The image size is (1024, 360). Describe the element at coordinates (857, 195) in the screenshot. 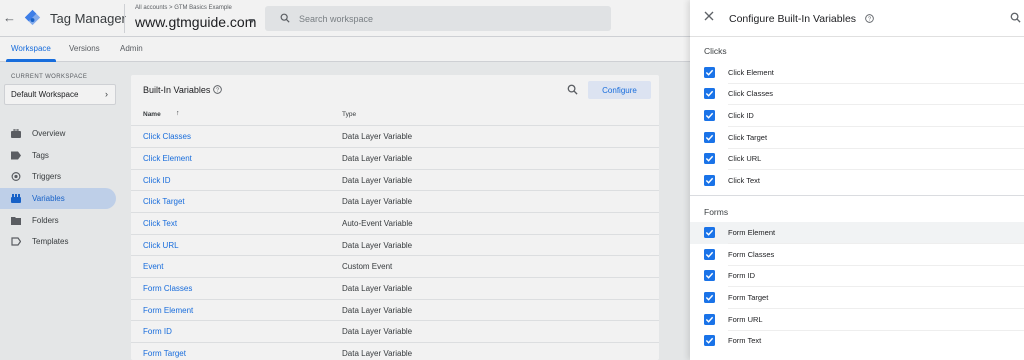

I see `section-divider` at that location.